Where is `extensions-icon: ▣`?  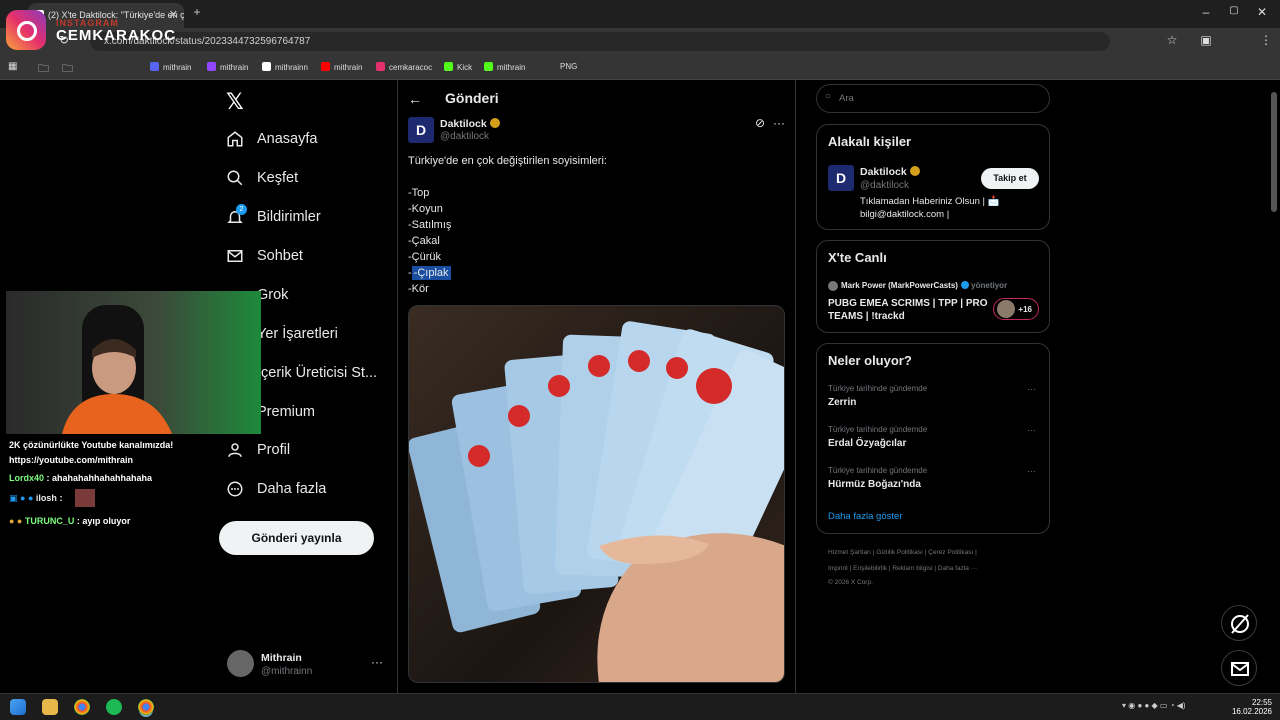
extensions-icon: ▣ is located at coordinates (1206, 40).